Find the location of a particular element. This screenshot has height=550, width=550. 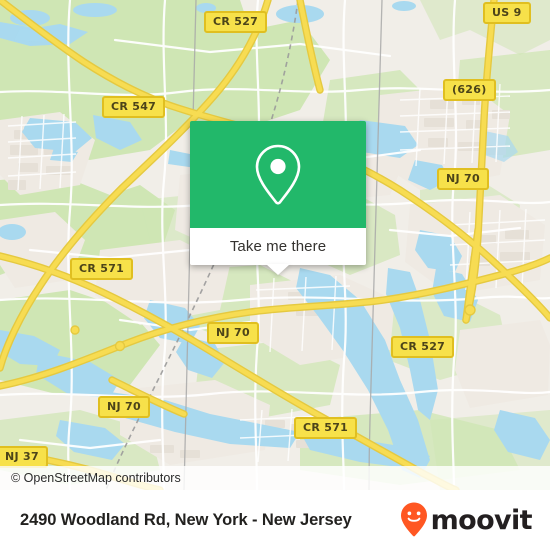

road-shield-626: (626) is located at coordinates (469, 90).